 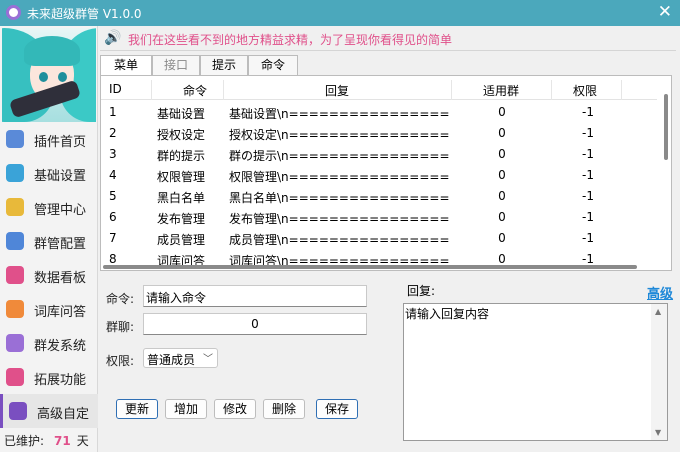 I want to click on manage-icon, so click(x=15, y=207).